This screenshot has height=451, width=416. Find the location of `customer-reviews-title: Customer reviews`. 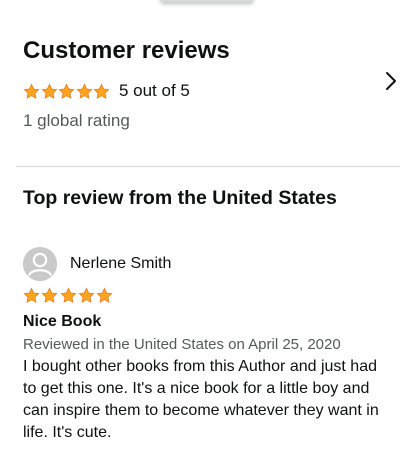

customer-reviews-title: Customer reviews is located at coordinates (126, 50).